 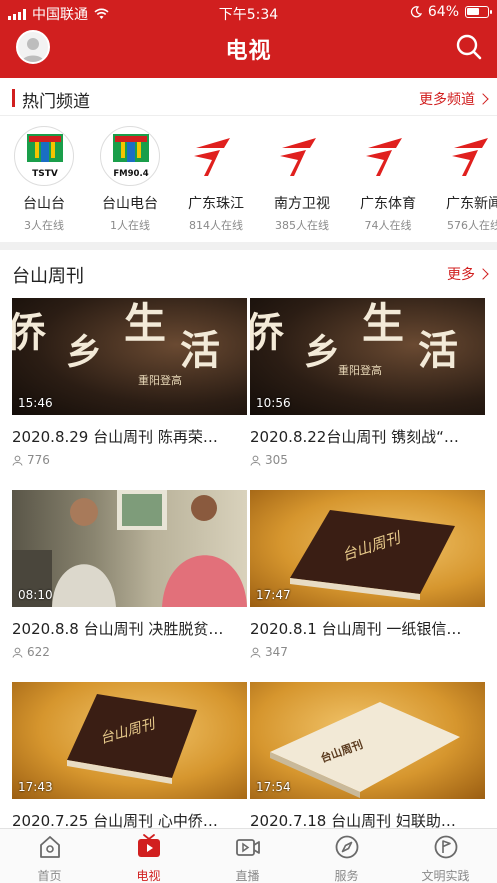 I want to click on page-title: 电视, so click(x=248, y=51).